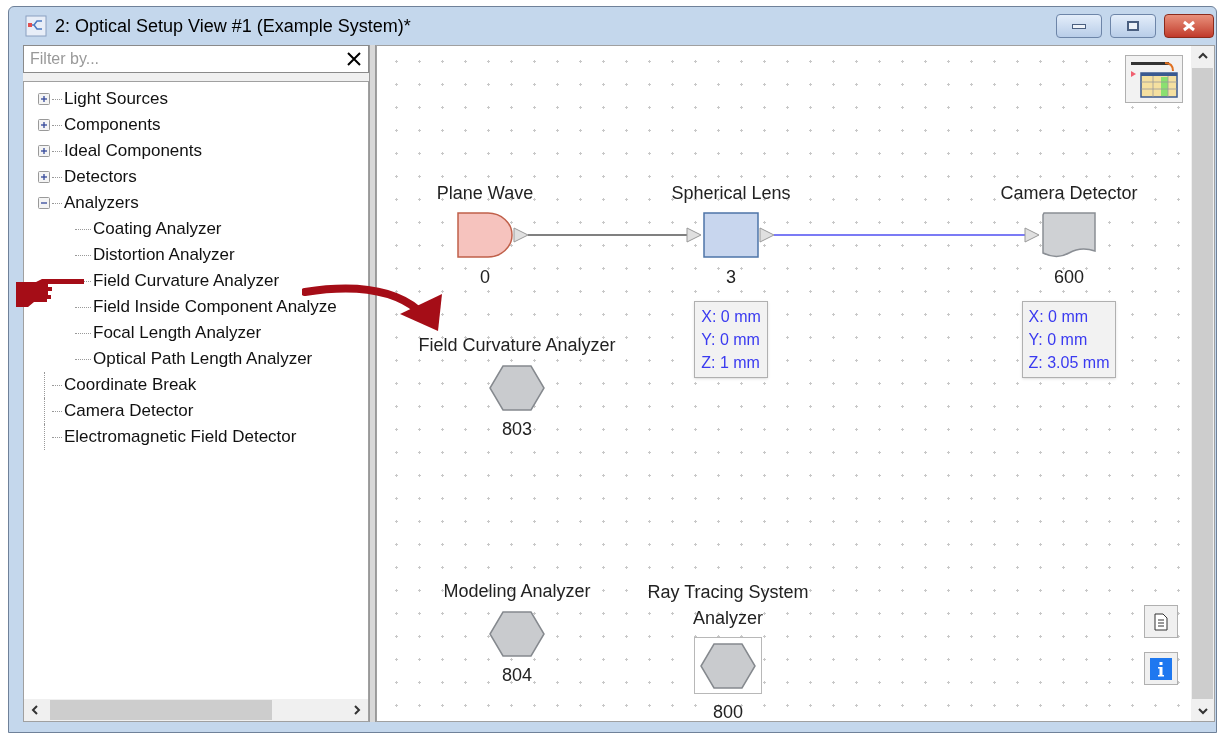 The height and width of the screenshot is (733, 1217). What do you see at coordinates (516, 429) in the screenshot?
I see `node-number: 803` at bounding box center [516, 429].